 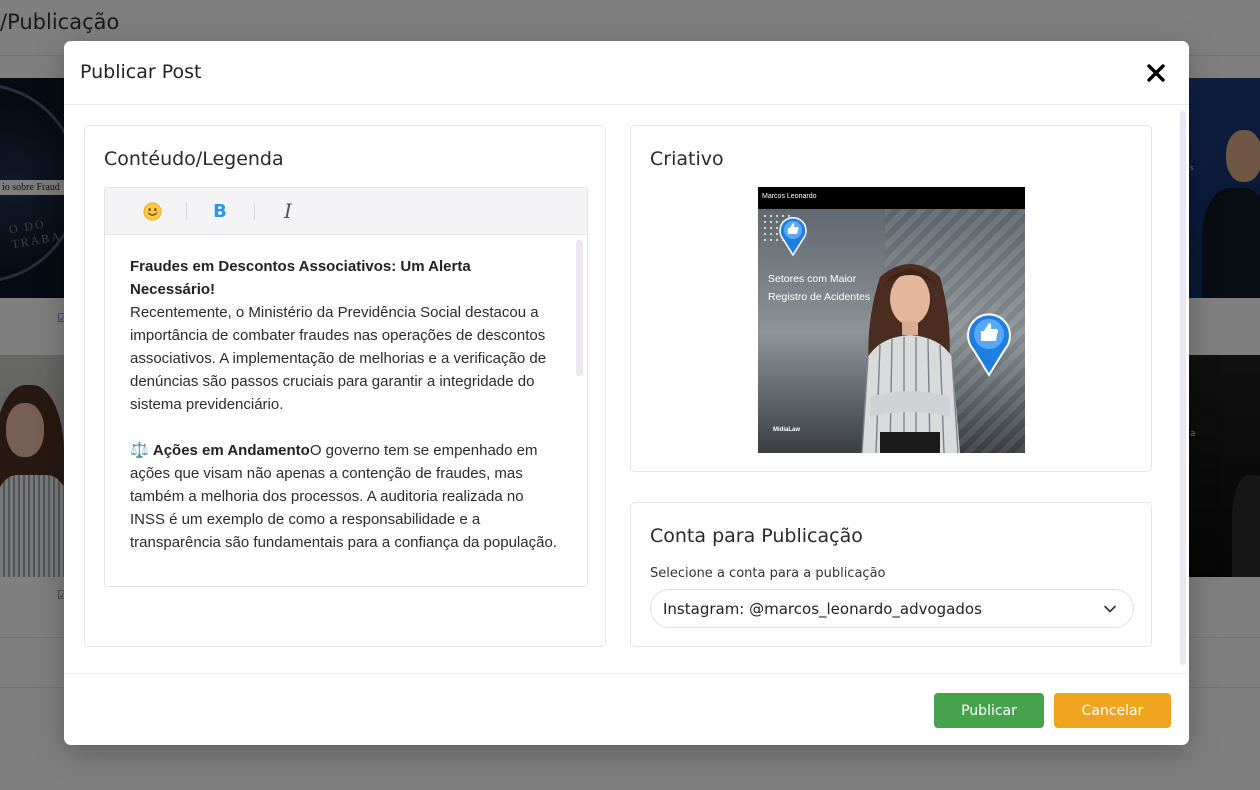 I want to click on creative-headline: Setores com Maior Registro de Acidentes, so click(x=819, y=288).